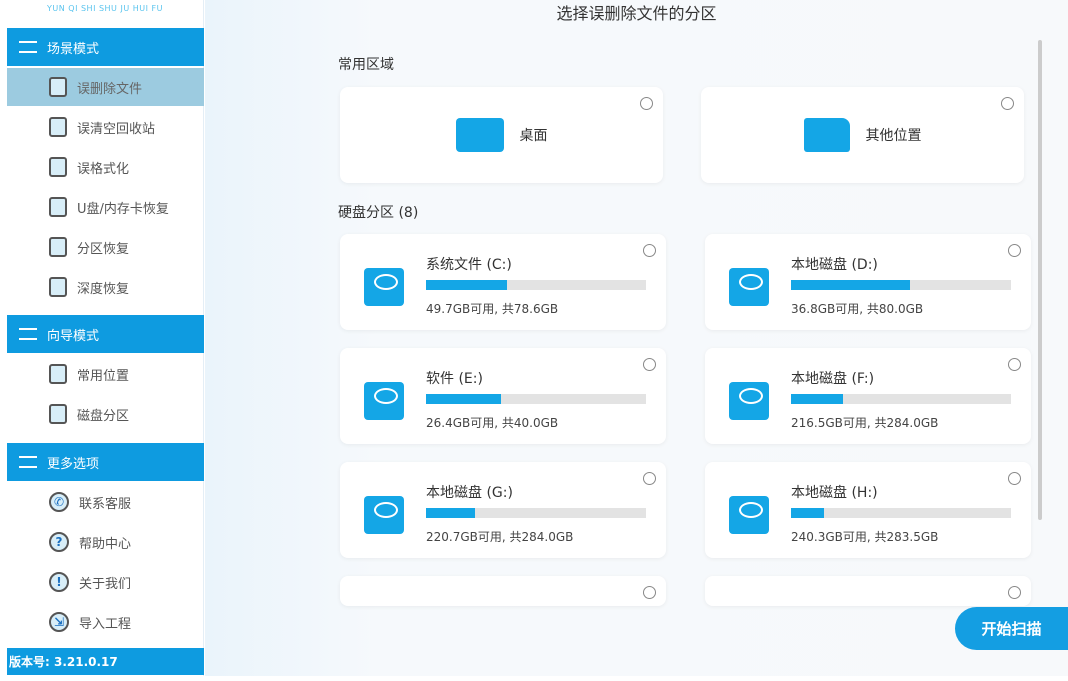  I want to click on sidebar-section-header: 更多选项, so click(105, 462).